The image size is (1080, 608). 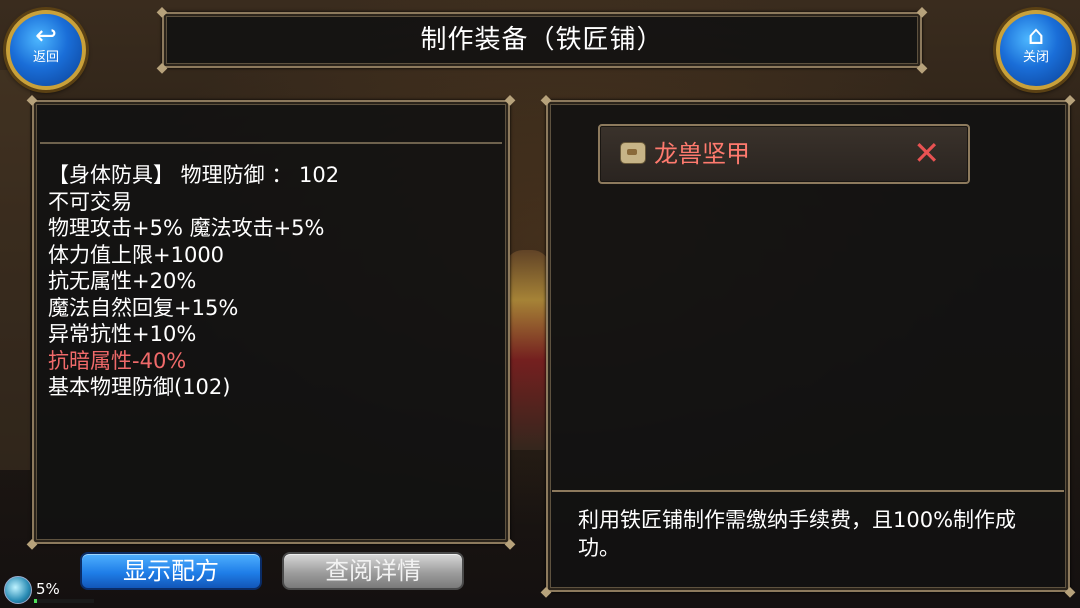 What do you see at coordinates (136, 254) in the screenshot?
I see `stat-line: 体力值上限+1000` at bounding box center [136, 254].